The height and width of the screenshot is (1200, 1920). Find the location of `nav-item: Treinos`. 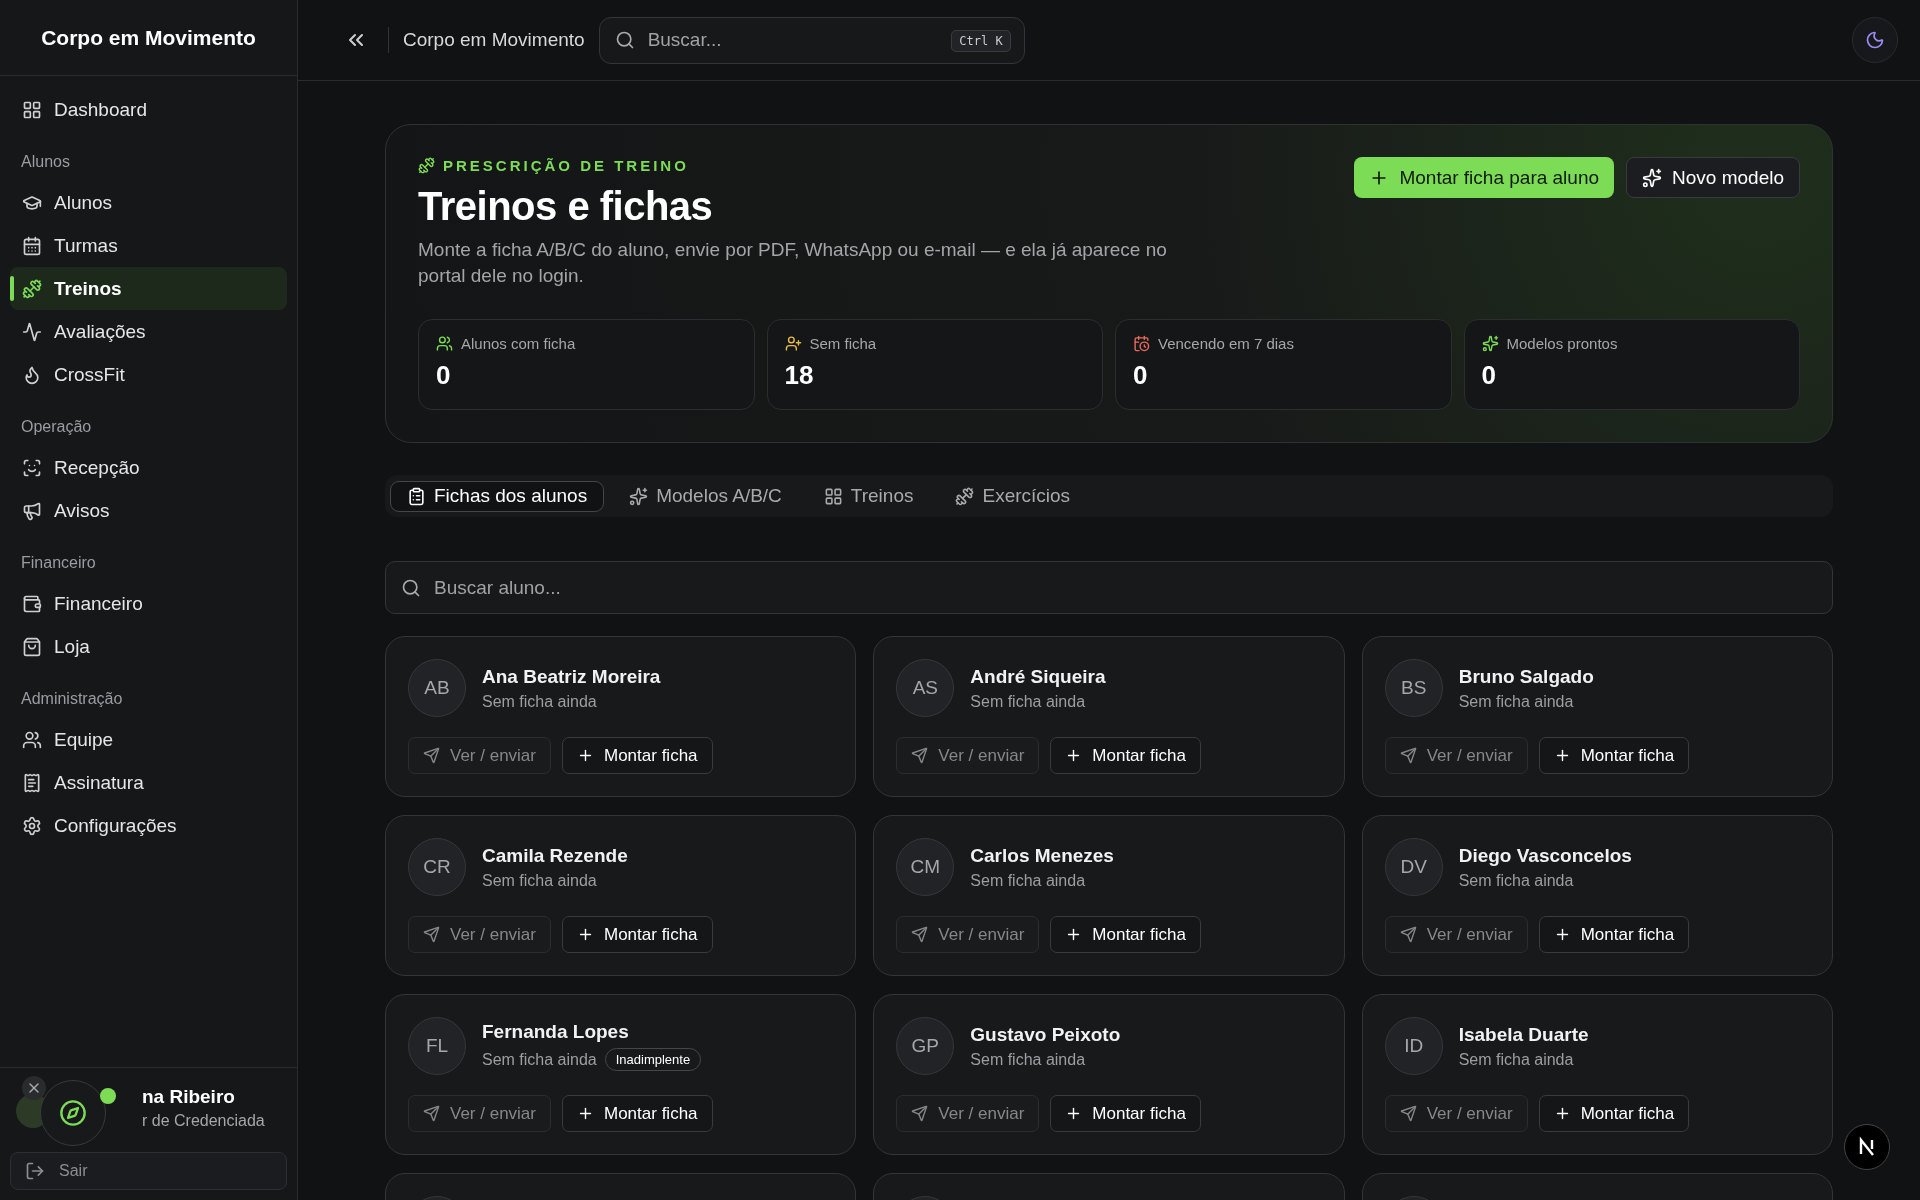

nav-item: Treinos is located at coordinates (148, 288).